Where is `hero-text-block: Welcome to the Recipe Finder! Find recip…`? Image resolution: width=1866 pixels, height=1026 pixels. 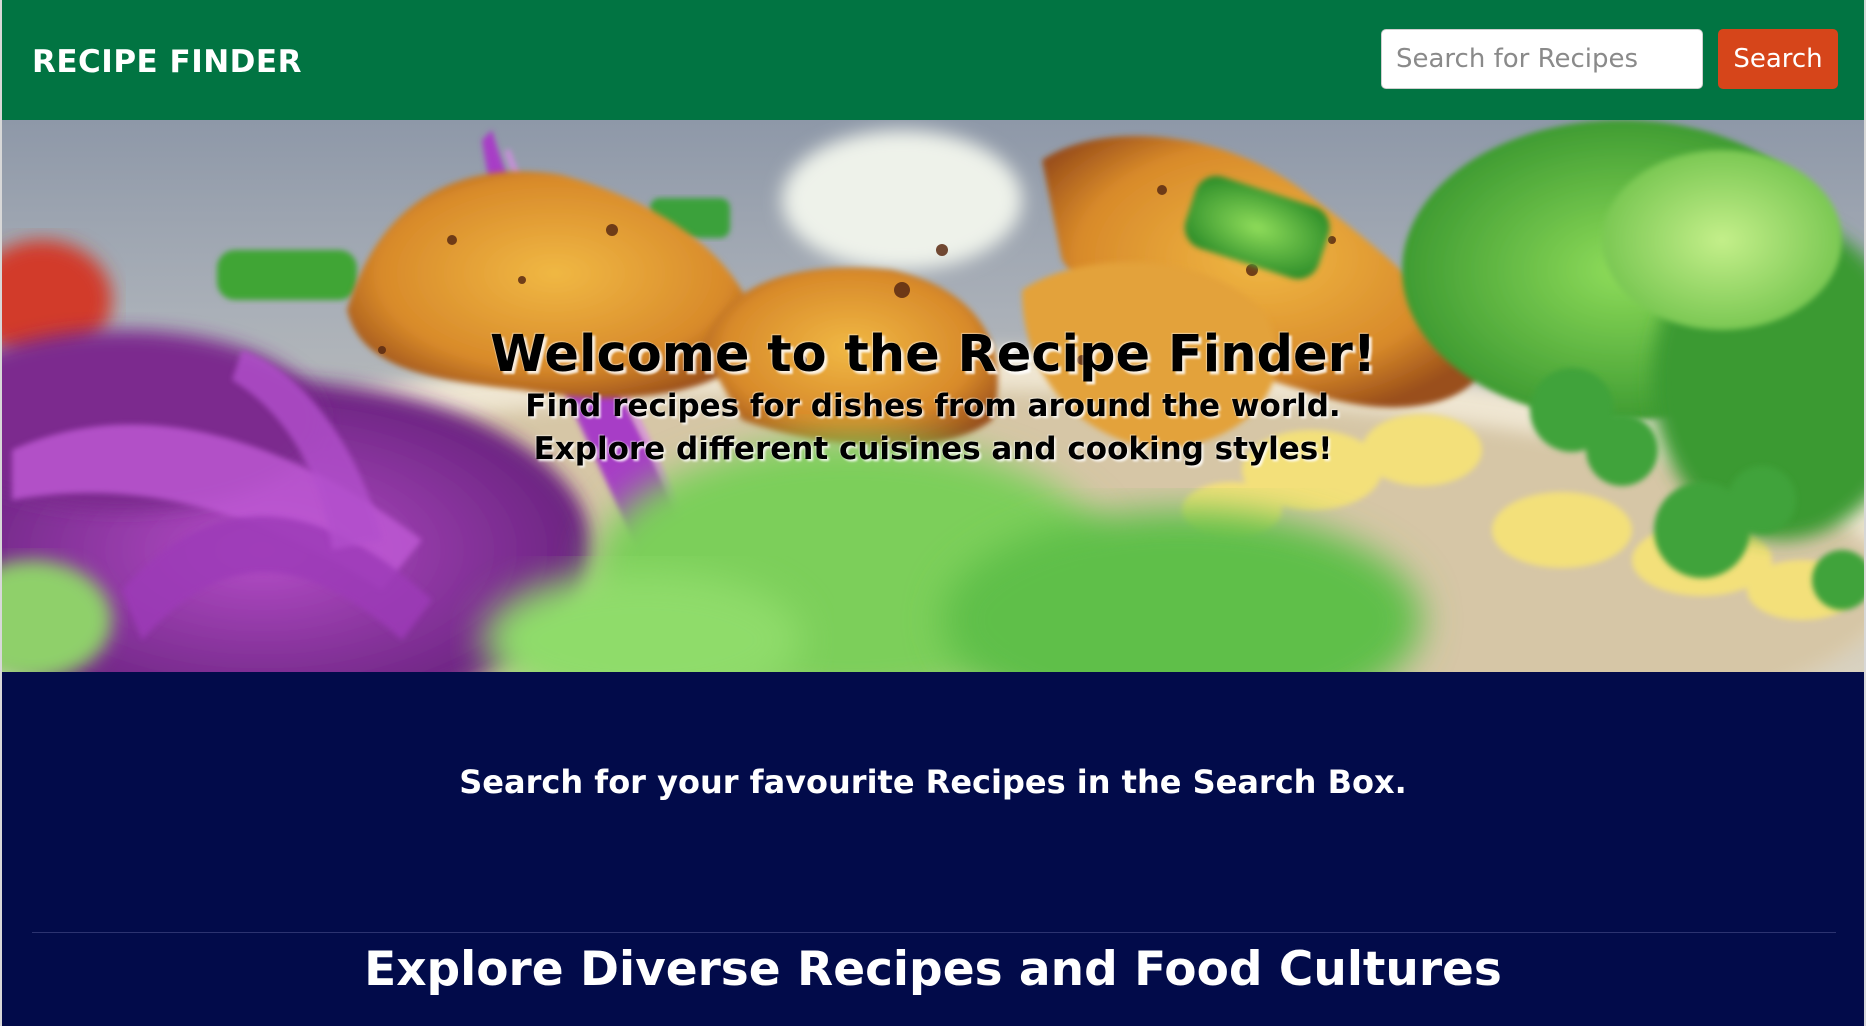 hero-text-block: Welcome to the Recipe Finder! Find recip… is located at coordinates (933, 398).